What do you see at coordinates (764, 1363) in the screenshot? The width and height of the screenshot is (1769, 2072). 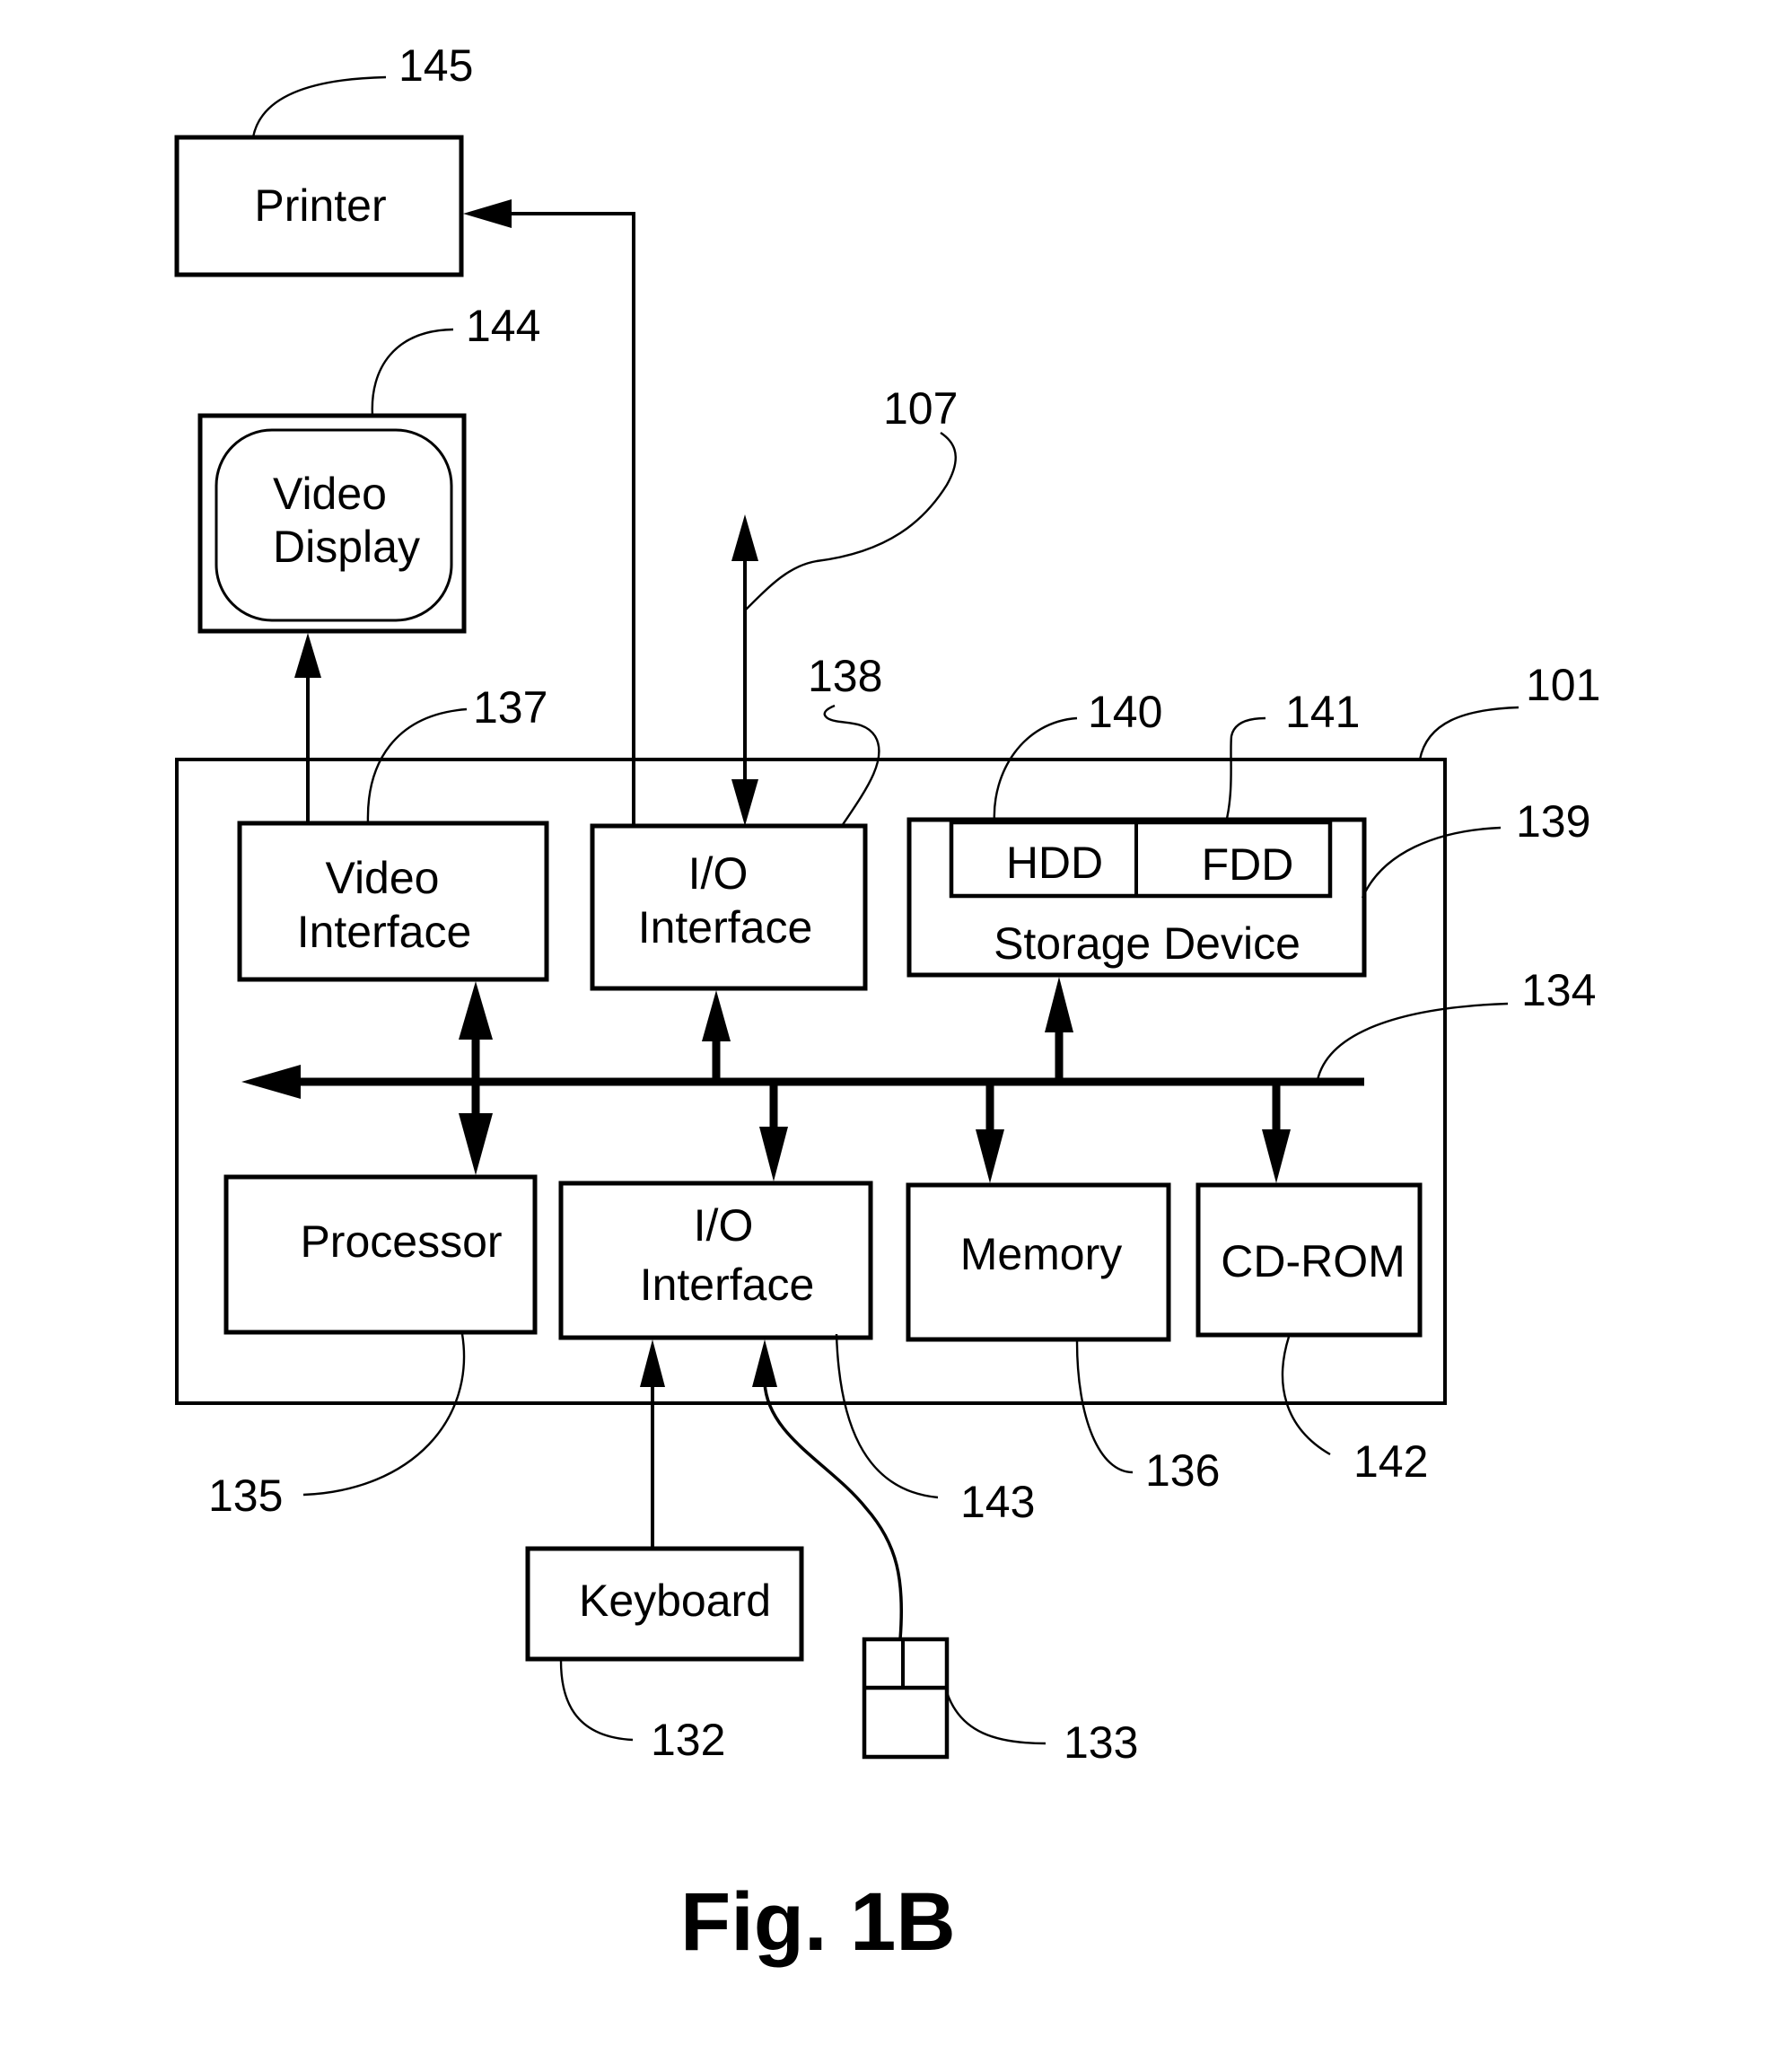 I see `mouse-arrowhead` at bounding box center [764, 1363].